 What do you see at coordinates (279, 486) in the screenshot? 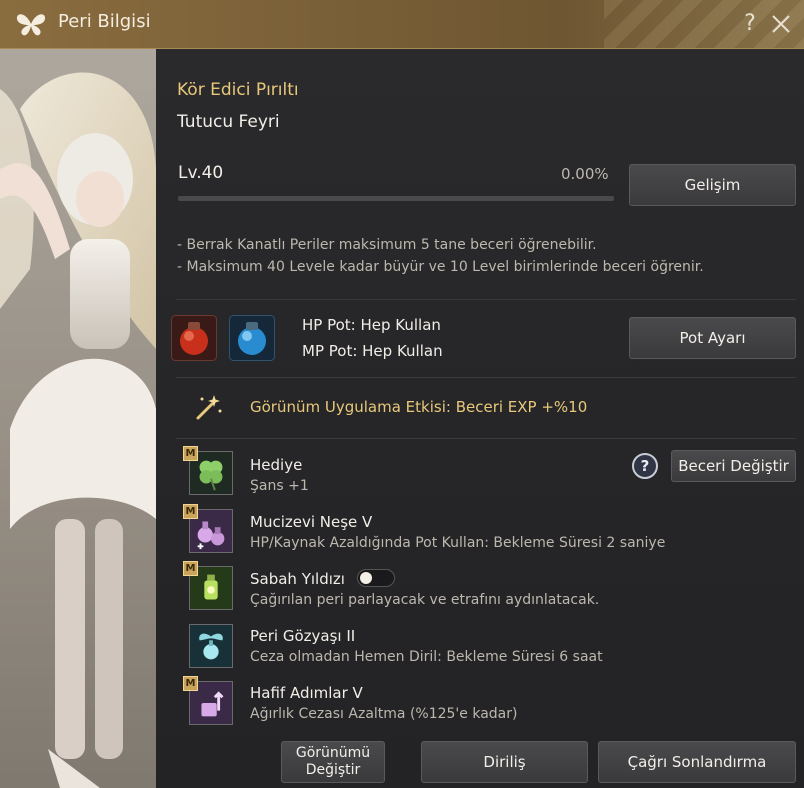
I see `skill-desc: Şans +1` at bounding box center [279, 486].